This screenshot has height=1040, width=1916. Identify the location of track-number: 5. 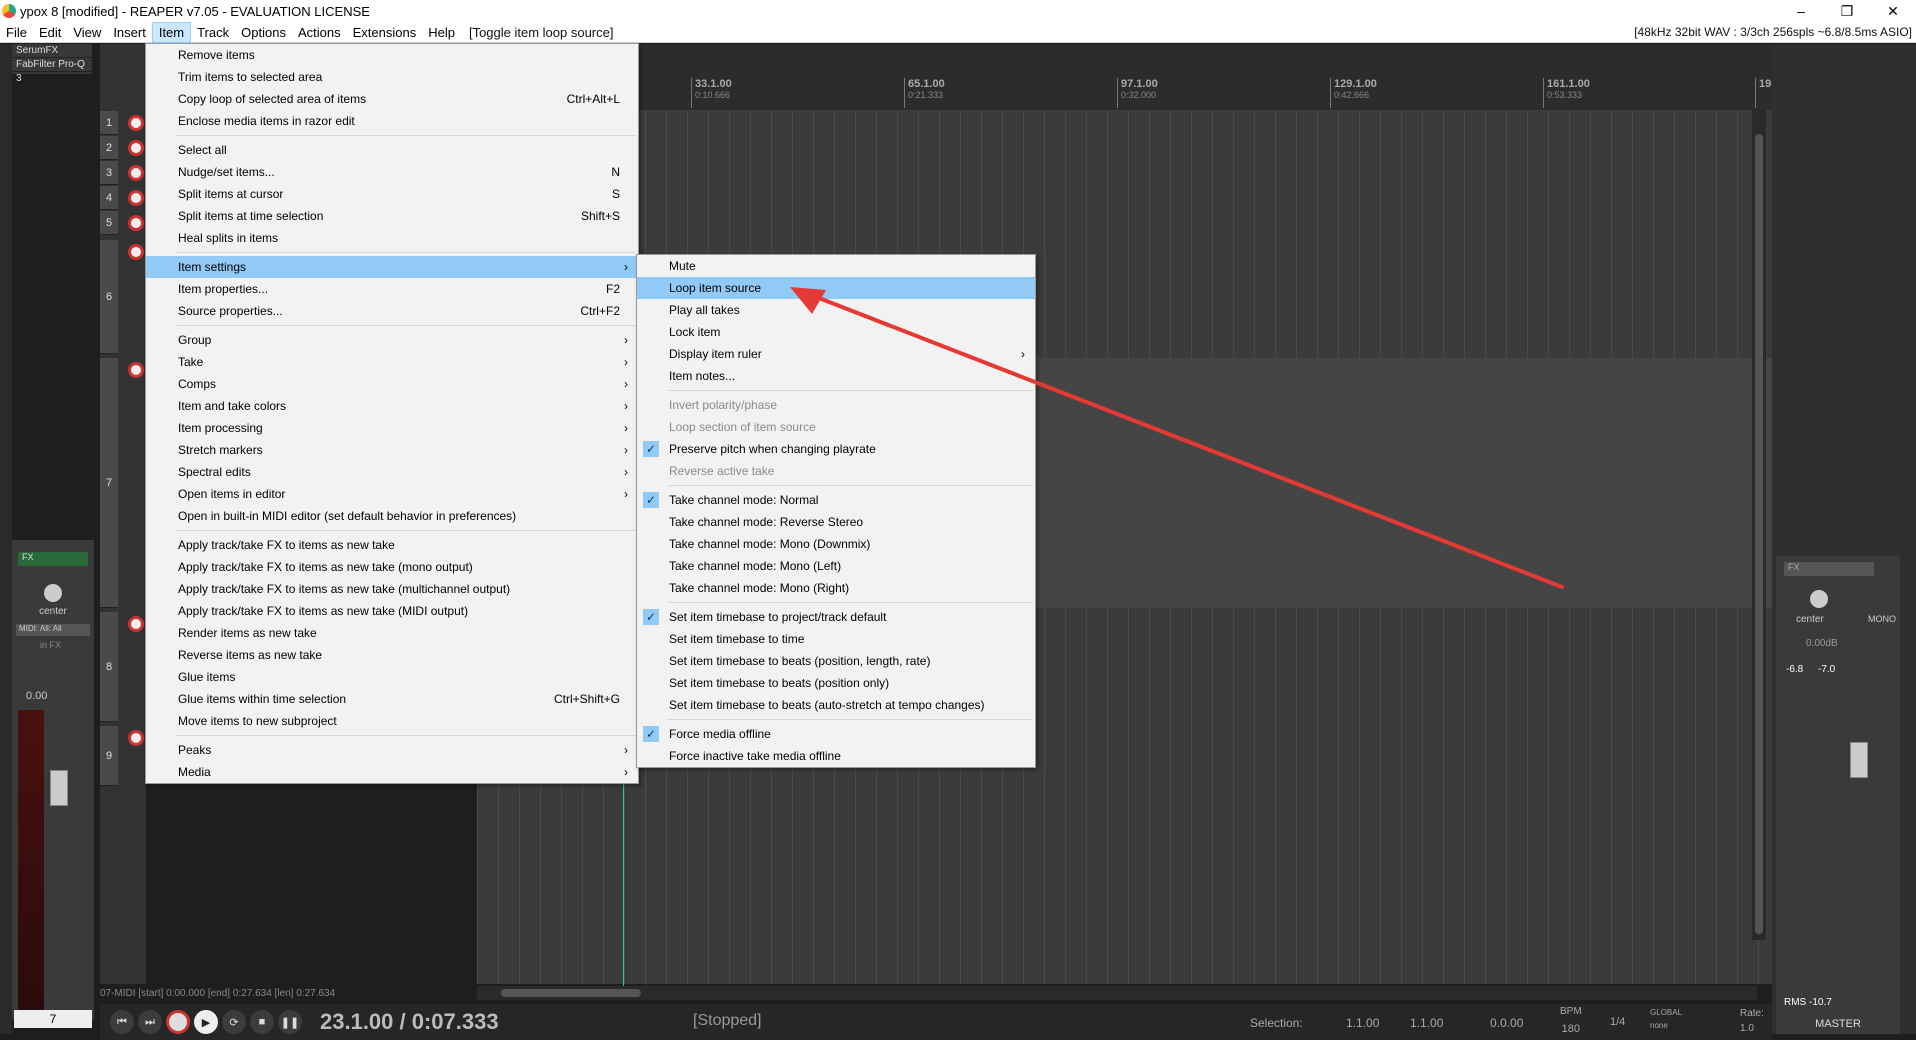
(109, 223).